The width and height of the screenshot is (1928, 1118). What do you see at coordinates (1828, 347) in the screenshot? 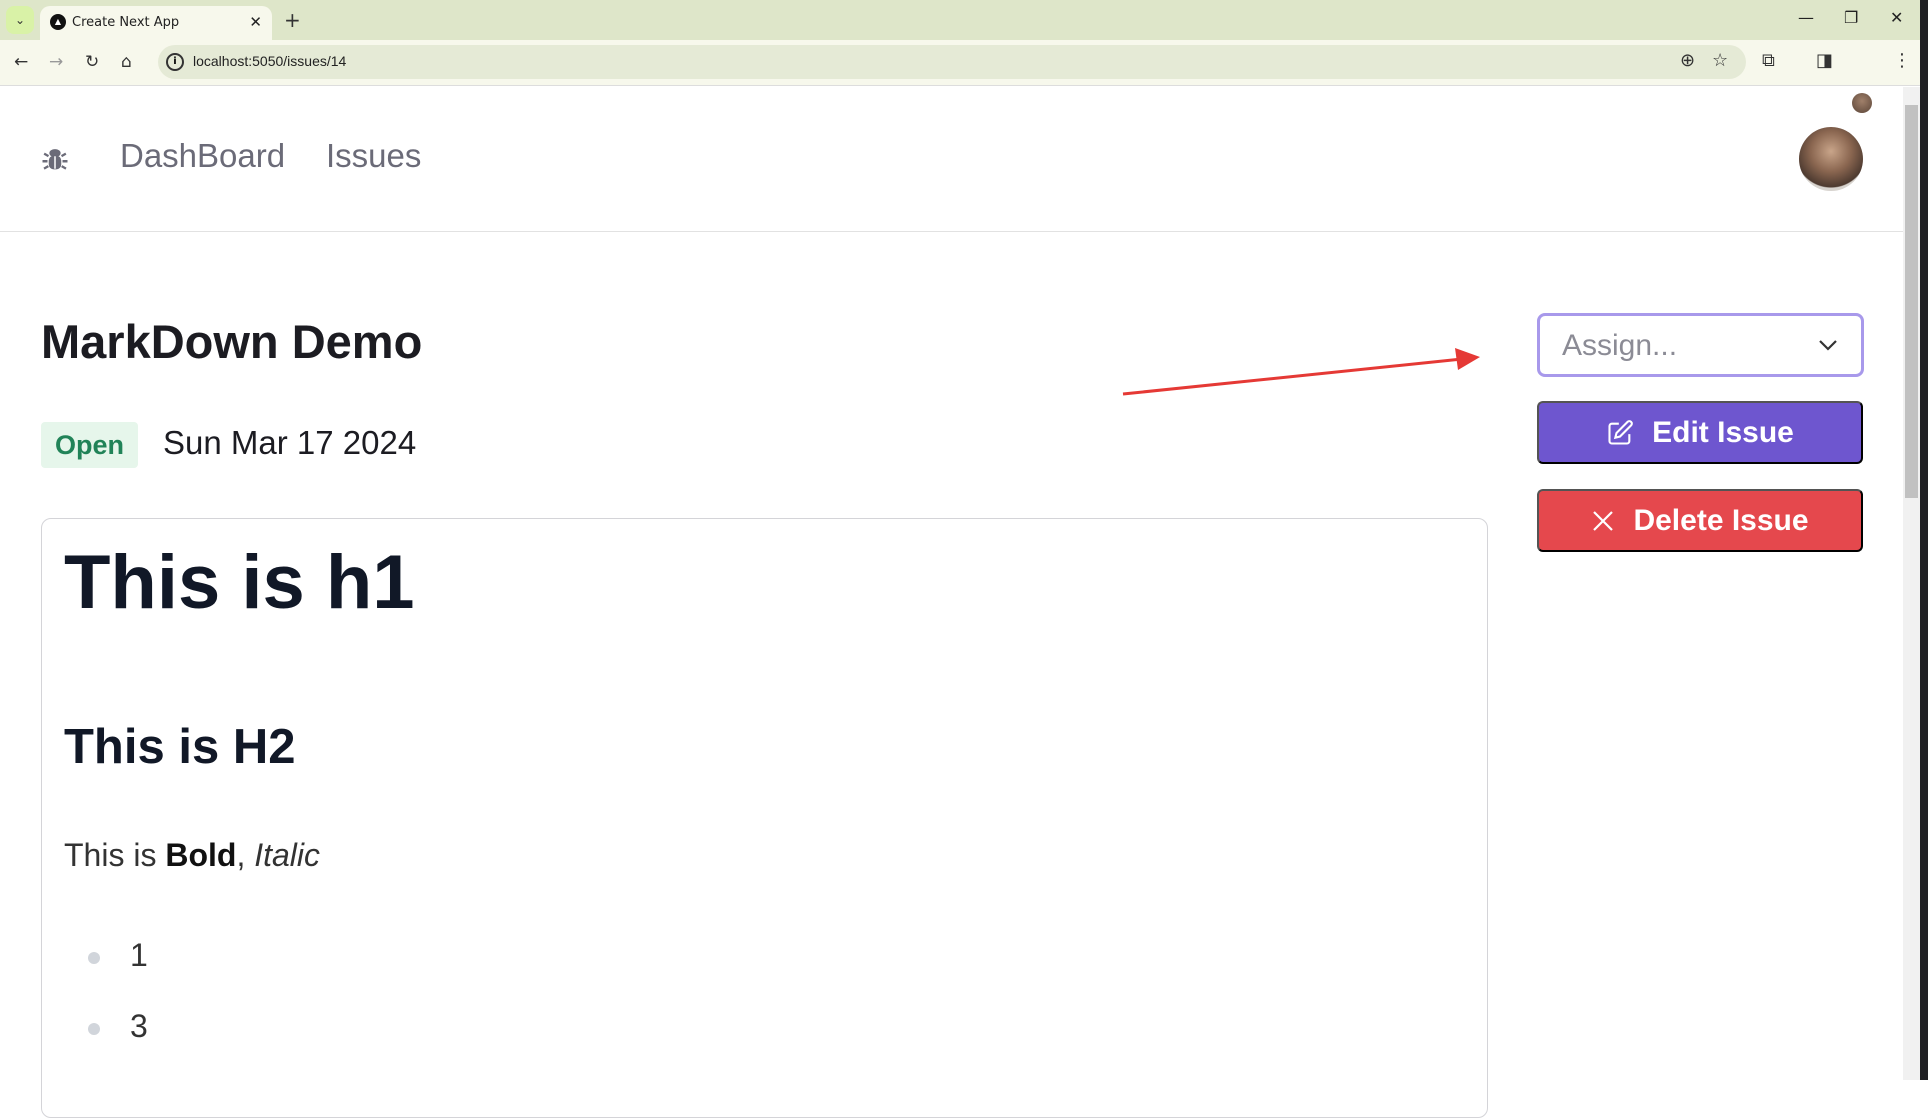
I see `chevron-down-icon` at bounding box center [1828, 347].